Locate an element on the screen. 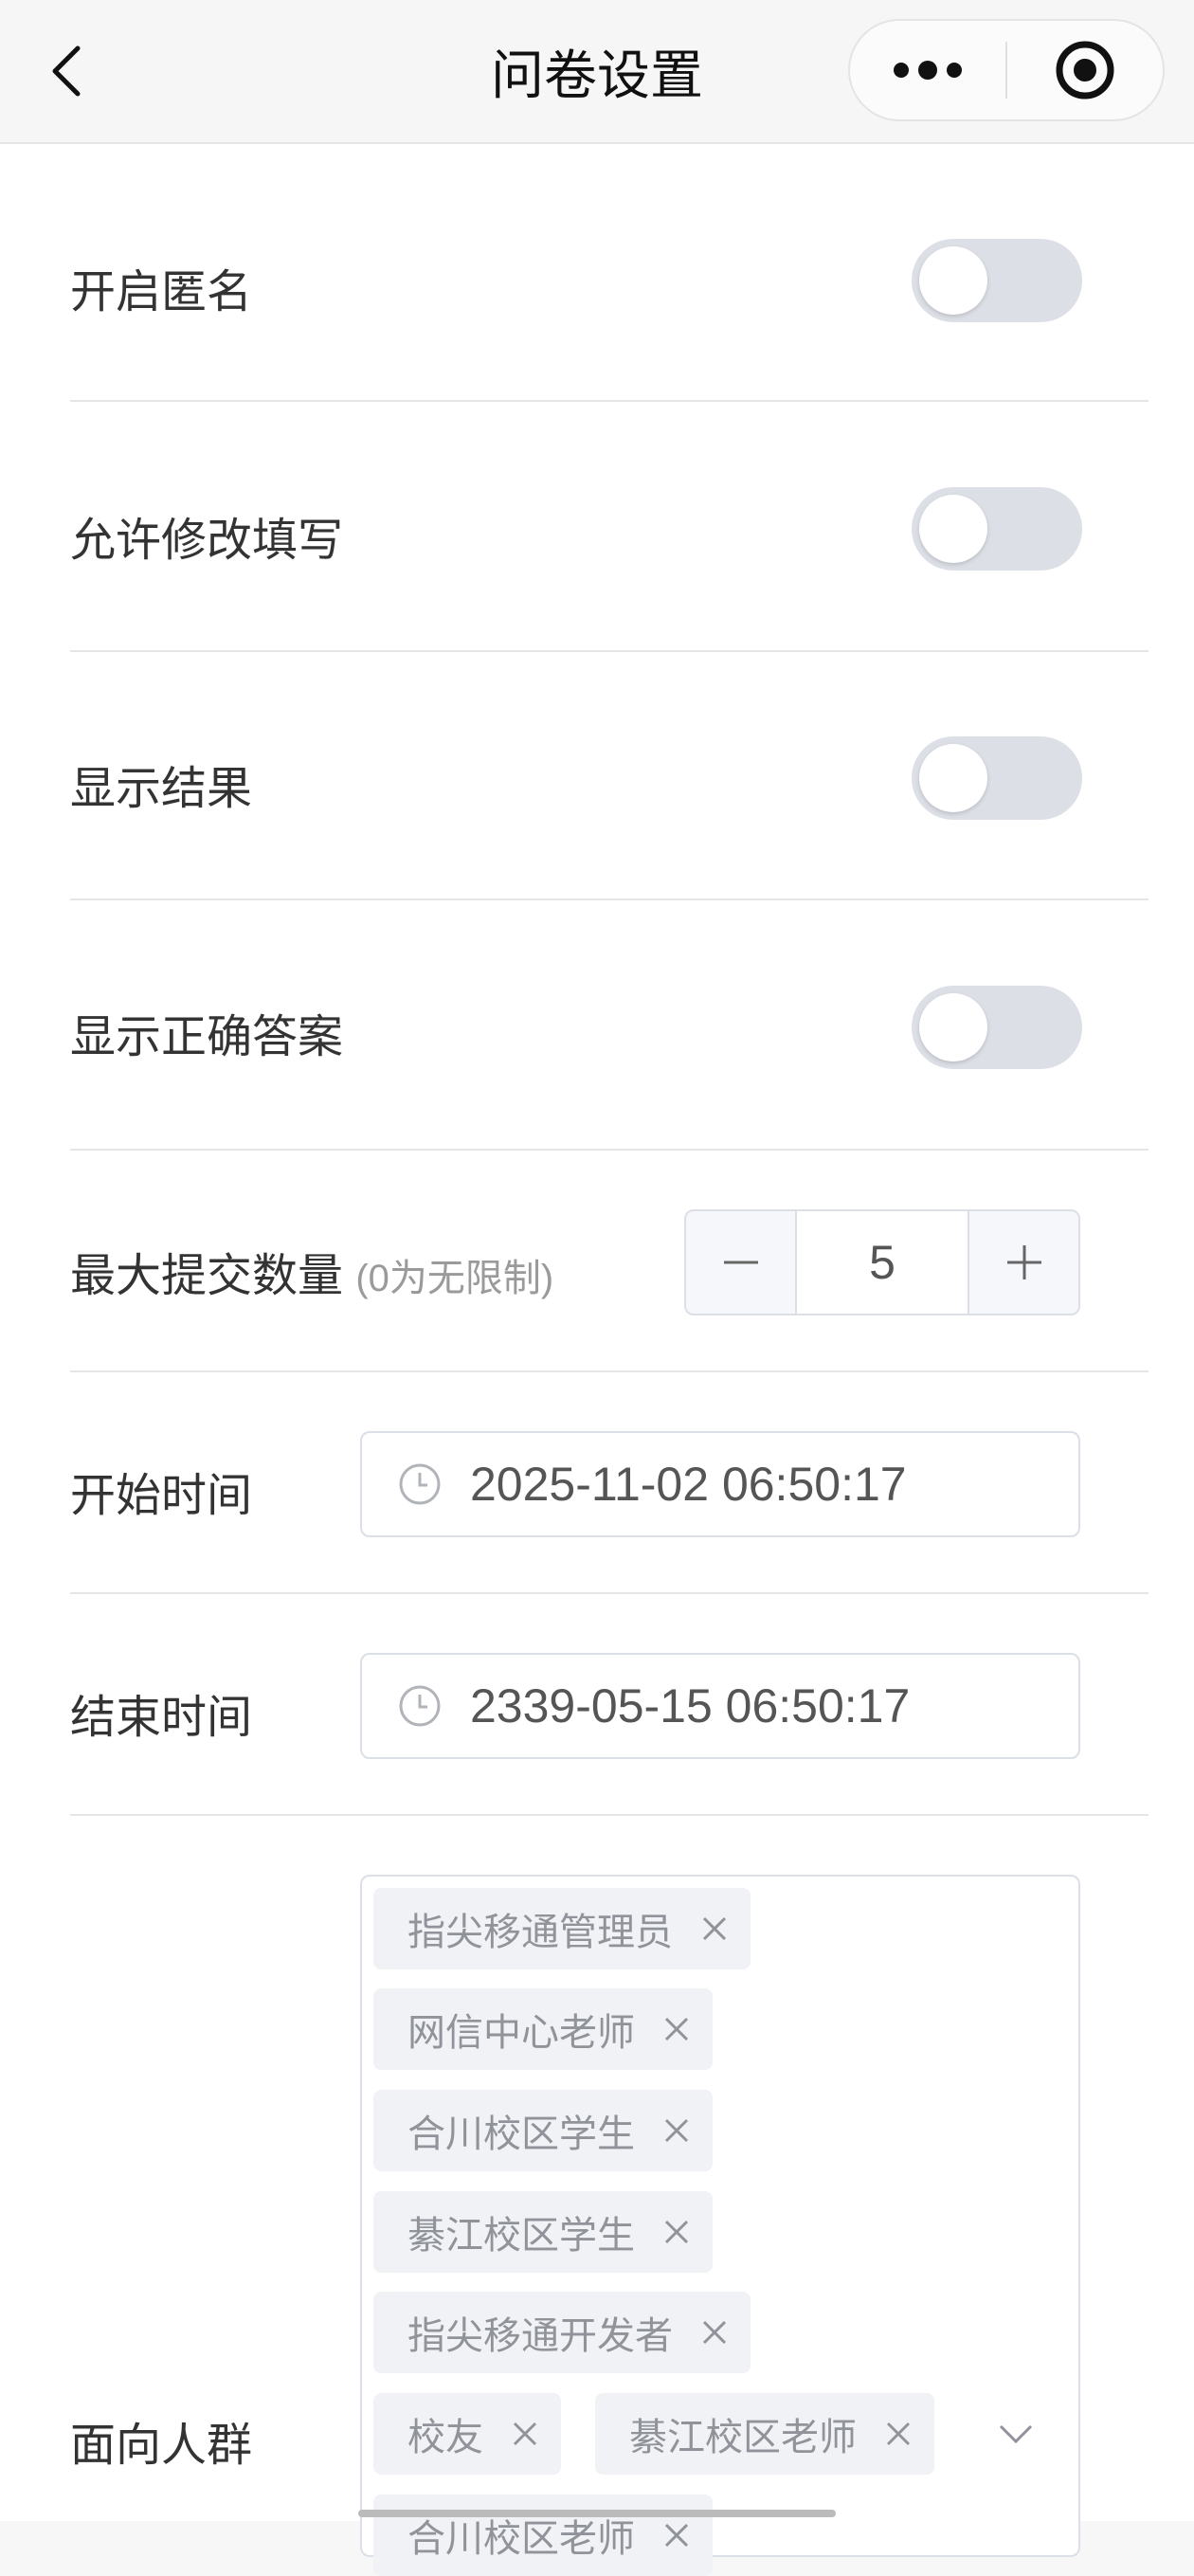  max-submit-label: 最大提交数量 (0为无限制) is located at coordinates (311, 1271).